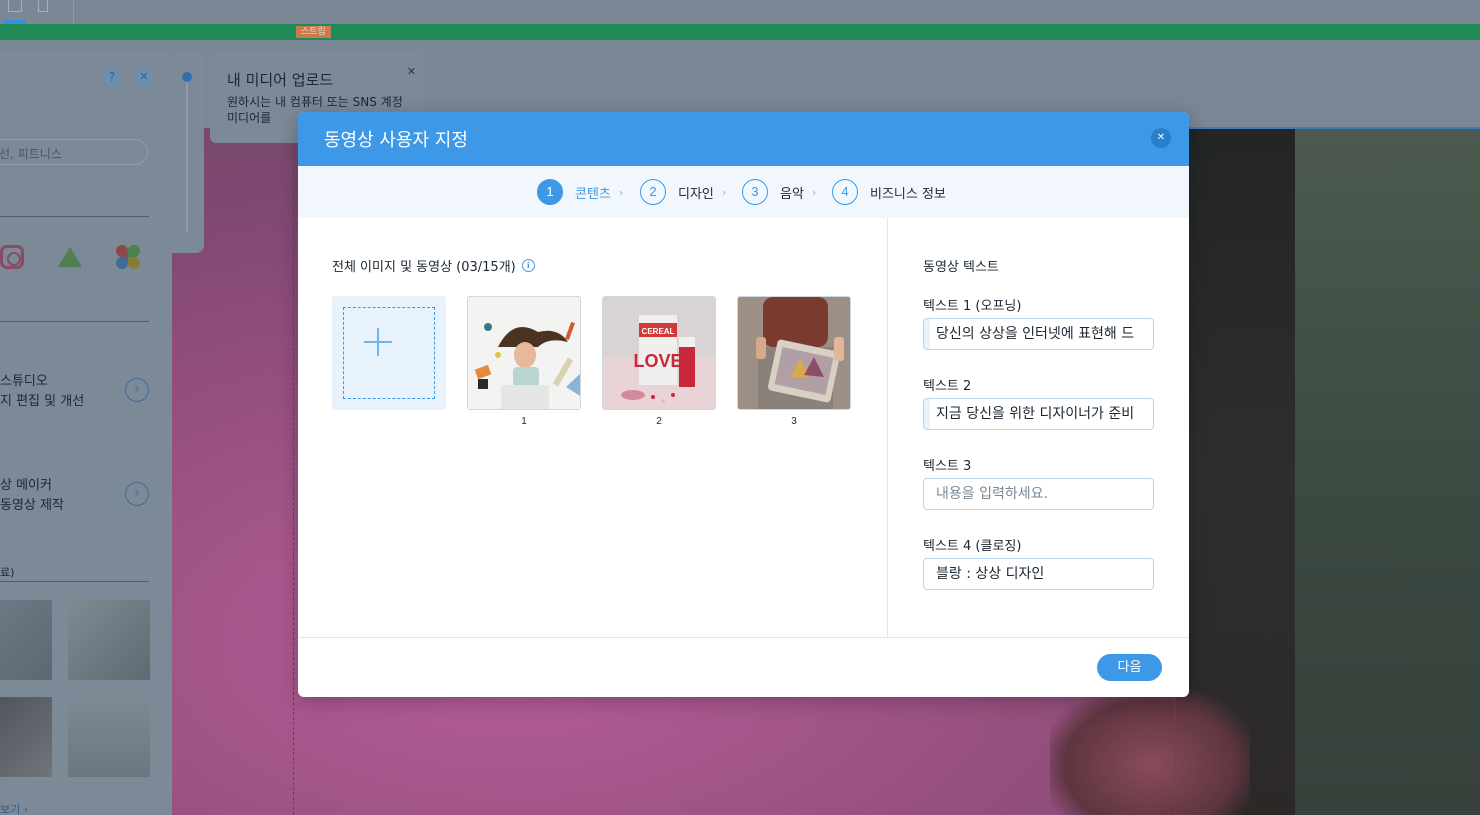  Describe the element at coordinates (992, 494) in the screenshot. I see `text-3-placeholder: 내용을 입력하세요.` at that location.